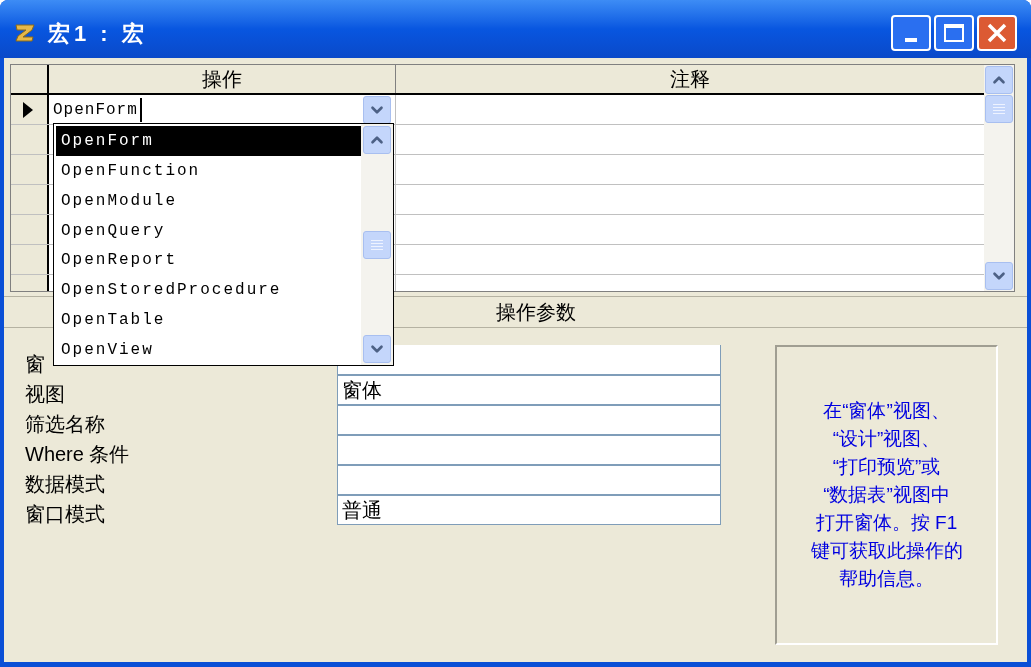  I want to click on window-title: 宏1 : 宏, so click(98, 33).